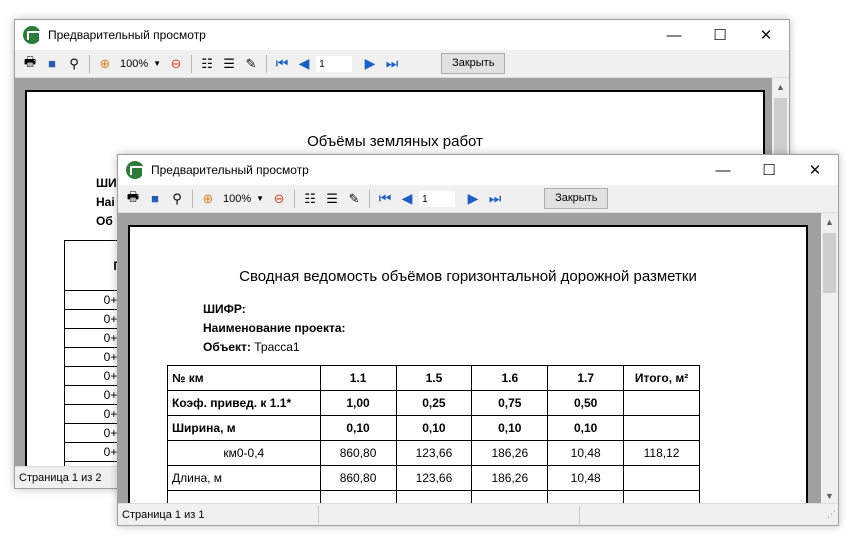  I want to click on table-row: 0+2, so click(94, 338).